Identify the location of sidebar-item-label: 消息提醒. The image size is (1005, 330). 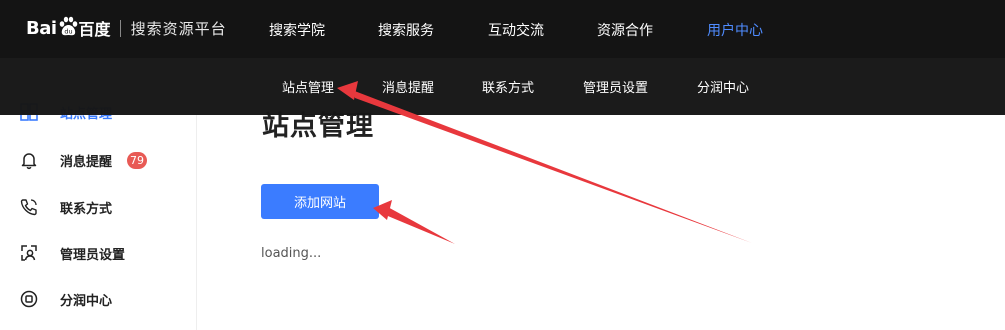
(86, 162).